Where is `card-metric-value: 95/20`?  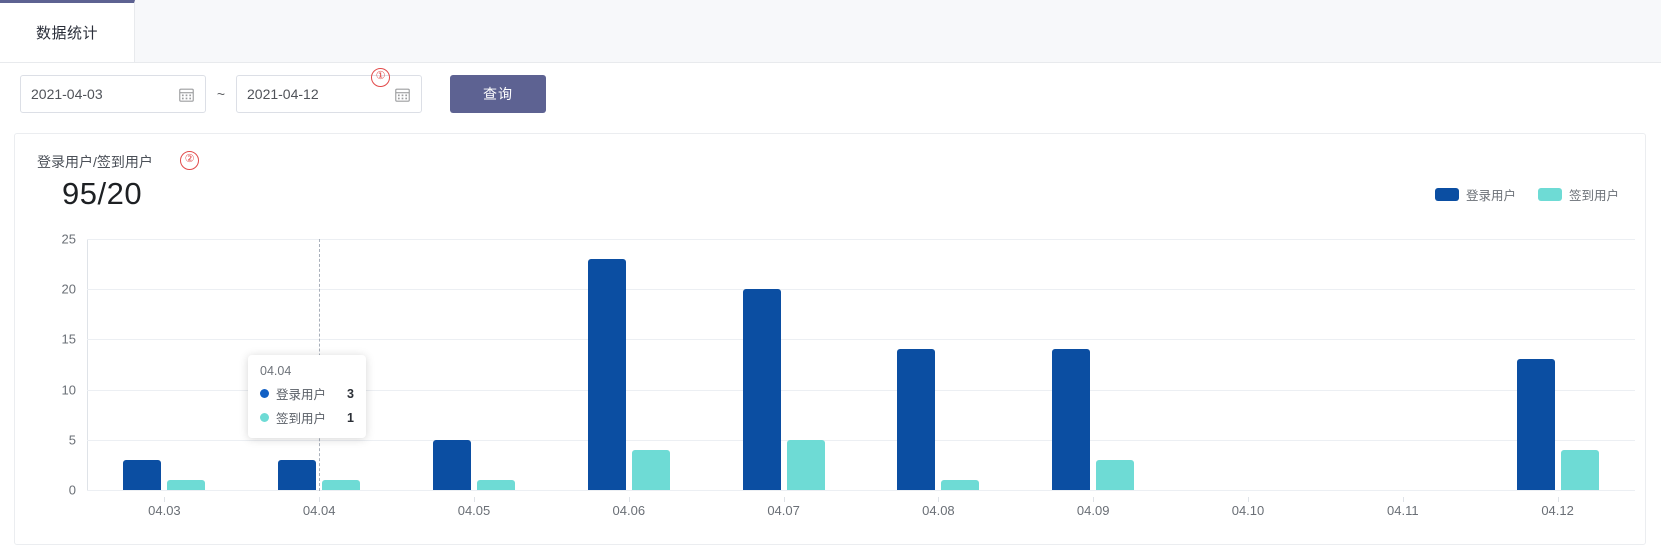
card-metric-value: 95/20 is located at coordinates (102, 193).